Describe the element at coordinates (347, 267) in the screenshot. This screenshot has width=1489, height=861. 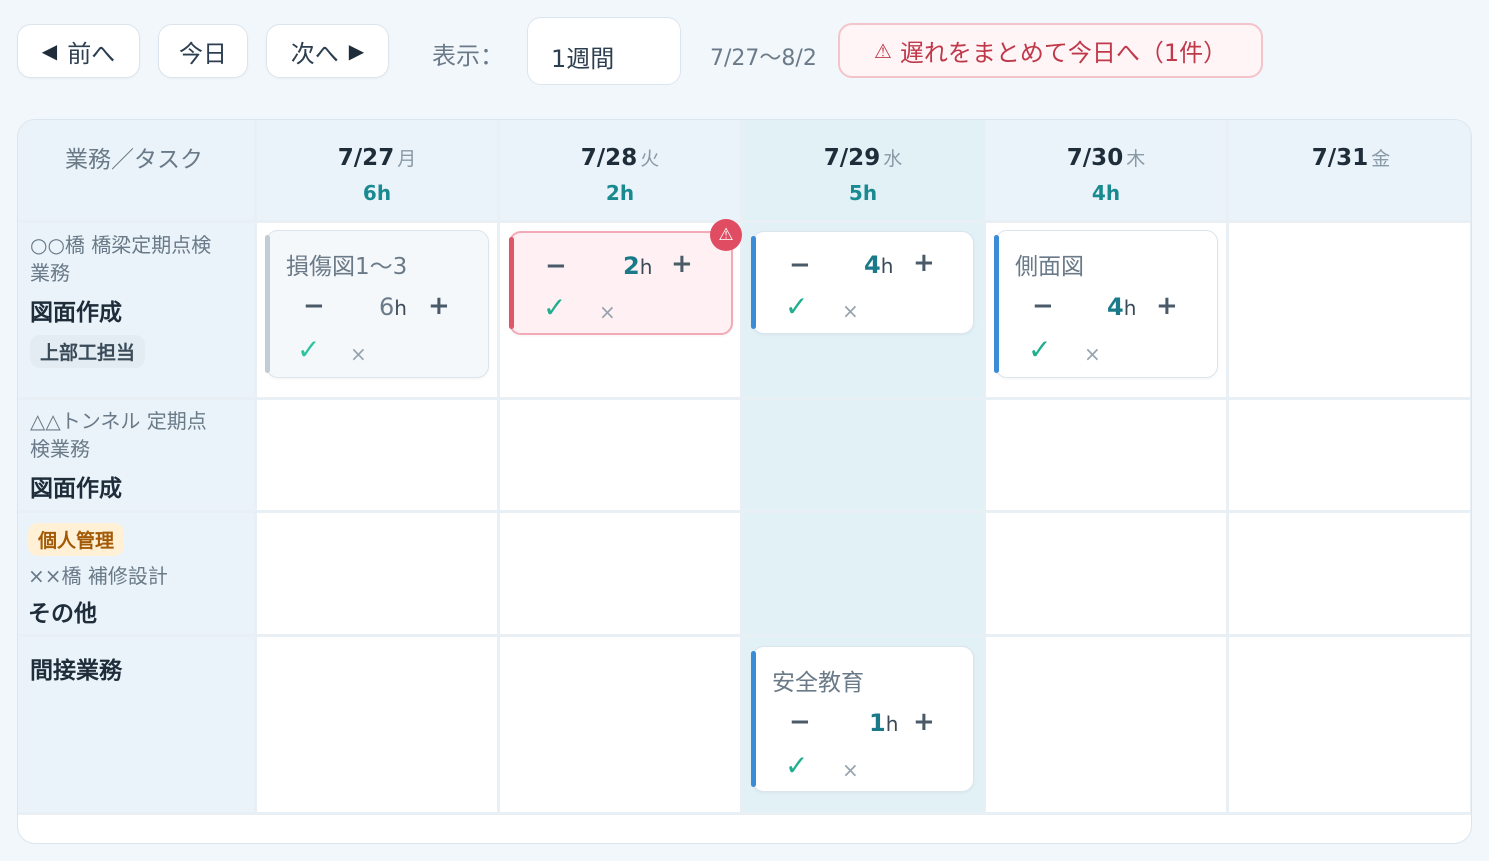
I see `card-title: 損傷図1〜3` at that location.